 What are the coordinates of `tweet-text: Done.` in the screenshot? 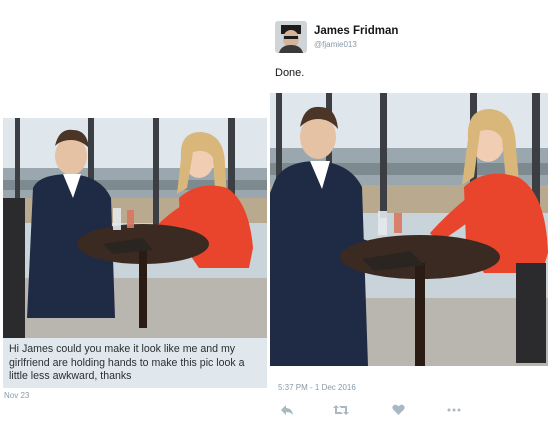 It's located at (290, 73).